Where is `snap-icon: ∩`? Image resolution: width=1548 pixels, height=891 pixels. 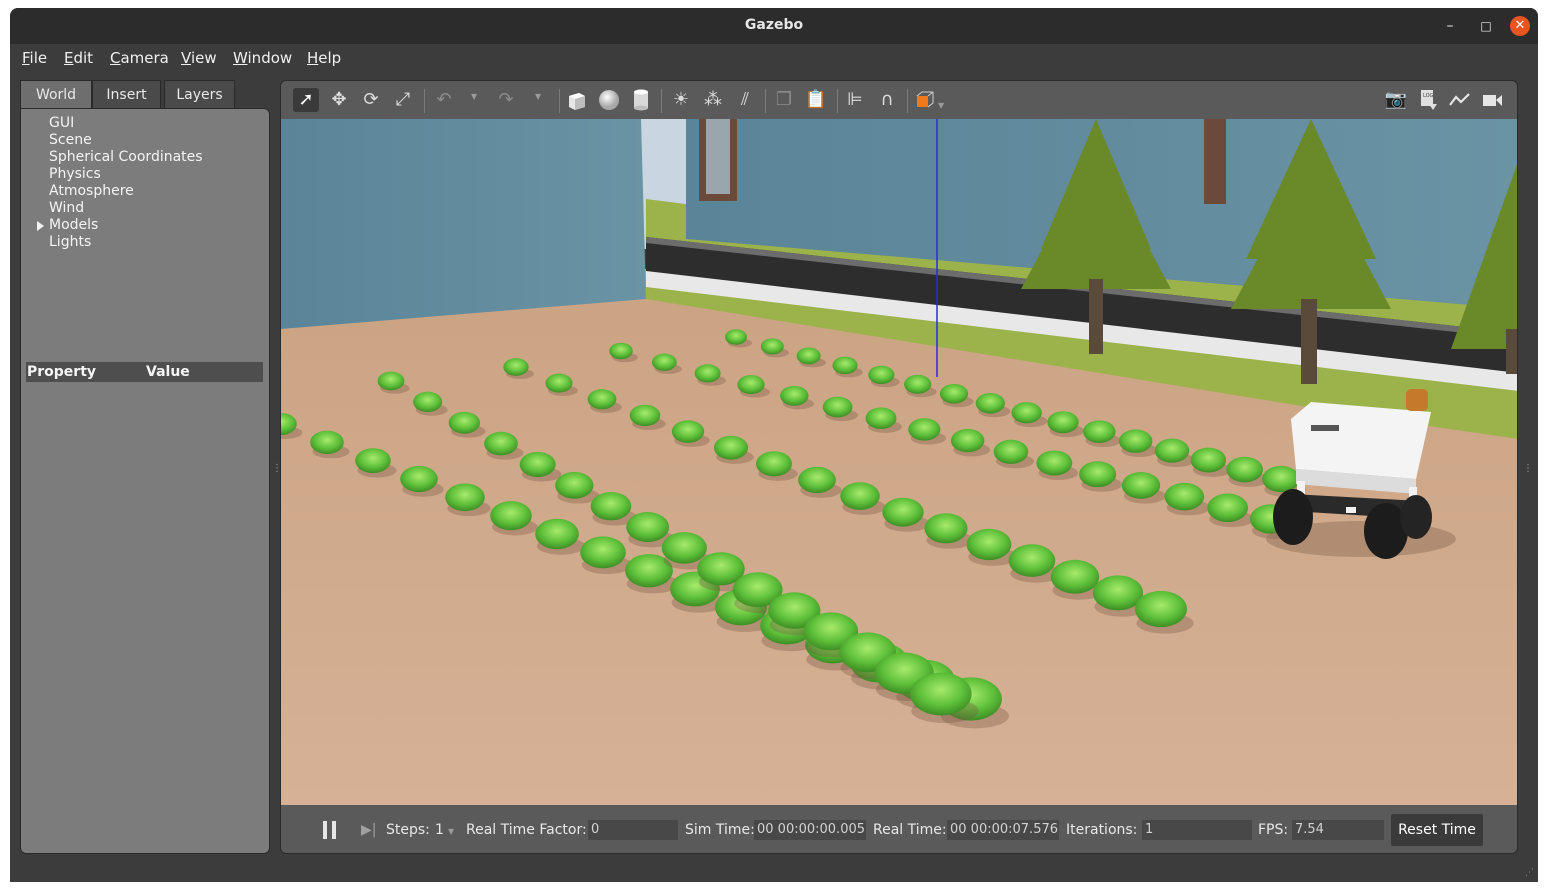
snap-icon: ∩ is located at coordinates (887, 100).